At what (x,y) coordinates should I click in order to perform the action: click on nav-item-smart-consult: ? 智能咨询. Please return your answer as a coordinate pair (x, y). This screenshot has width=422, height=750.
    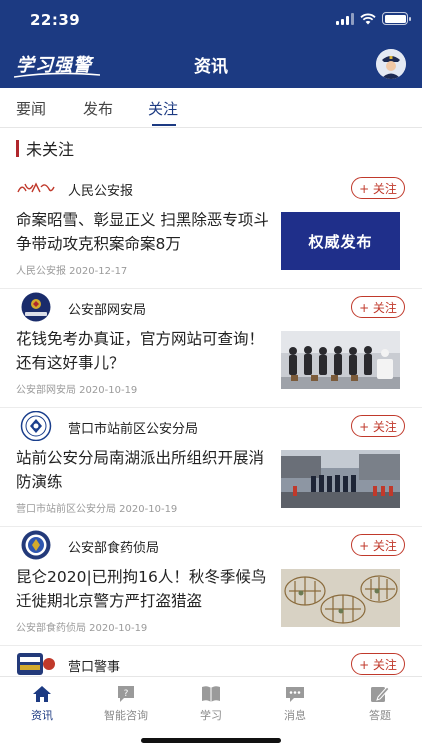
    Looking at the image, I should click on (126, 704).